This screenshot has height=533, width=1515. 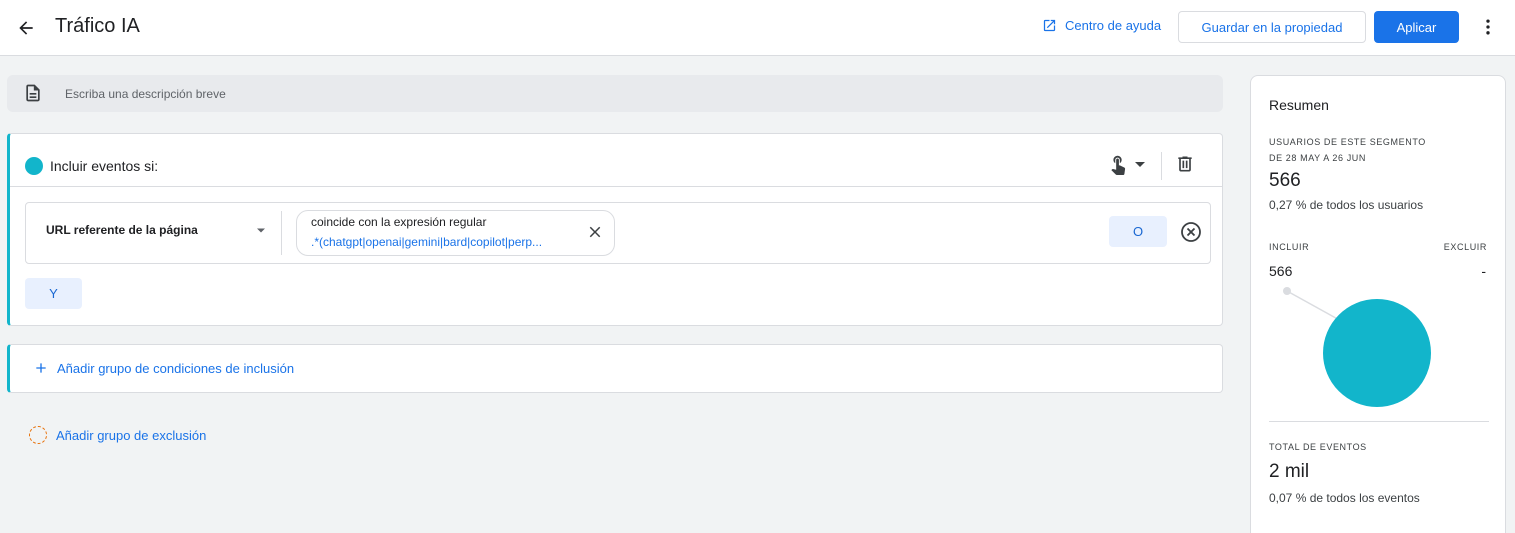 I want to click on users-label-line2: DE 28 MAY A 26 JUN, so click(x=1318, y=158).